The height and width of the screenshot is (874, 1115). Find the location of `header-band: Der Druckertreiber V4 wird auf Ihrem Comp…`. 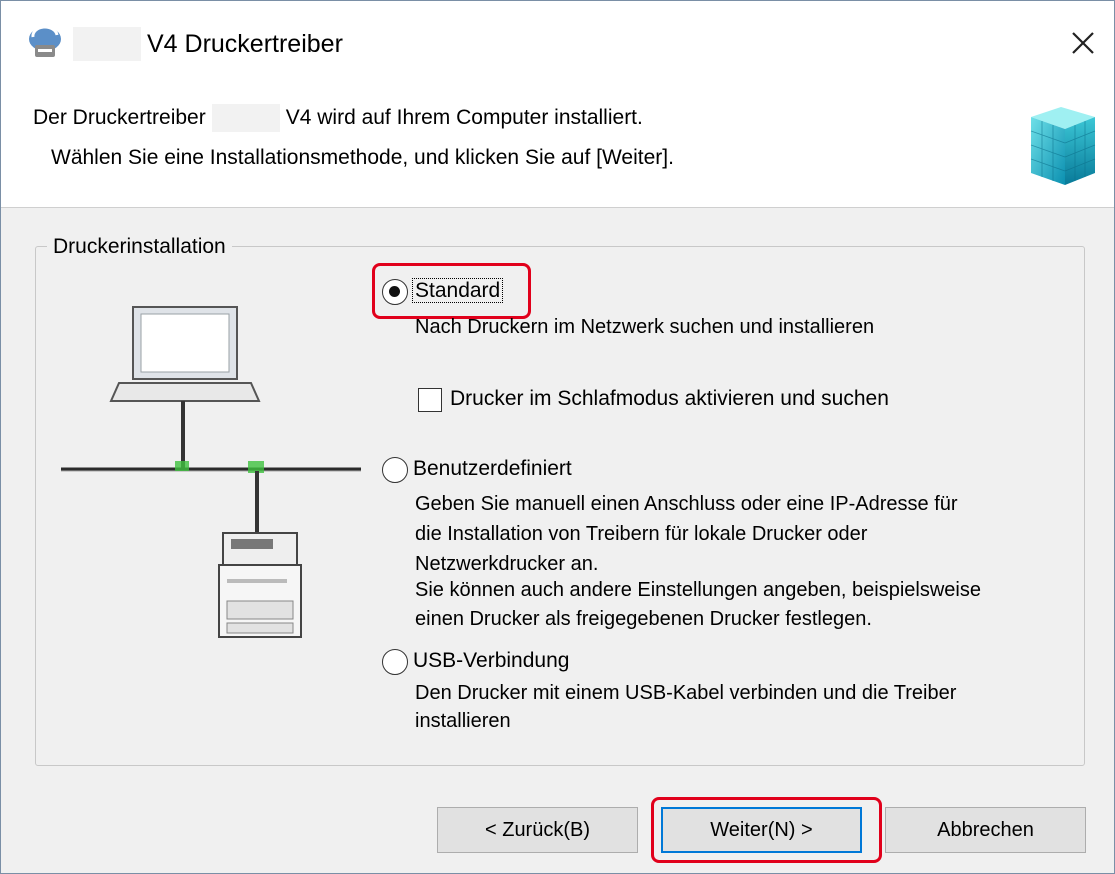

header-band: Der Druckertreiber V4 wird auf Ihrem Comp… is located at coordinates (557, 145).